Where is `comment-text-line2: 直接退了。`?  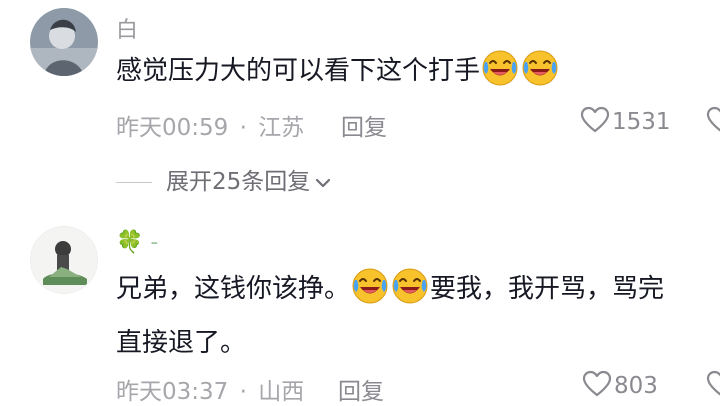
comment-text-line2: 直接退了。 is located at coordinates (181, 343).